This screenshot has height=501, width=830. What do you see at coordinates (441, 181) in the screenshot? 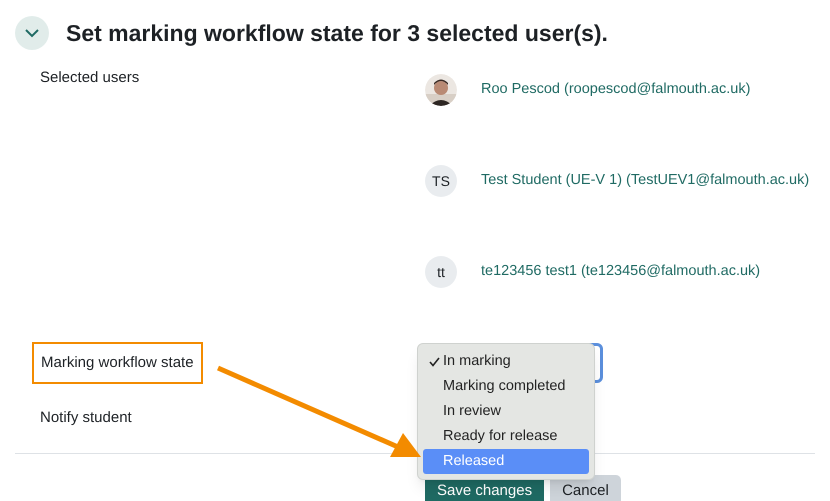
I see `avatar-initials: TS` at bounding box center [441, 181].